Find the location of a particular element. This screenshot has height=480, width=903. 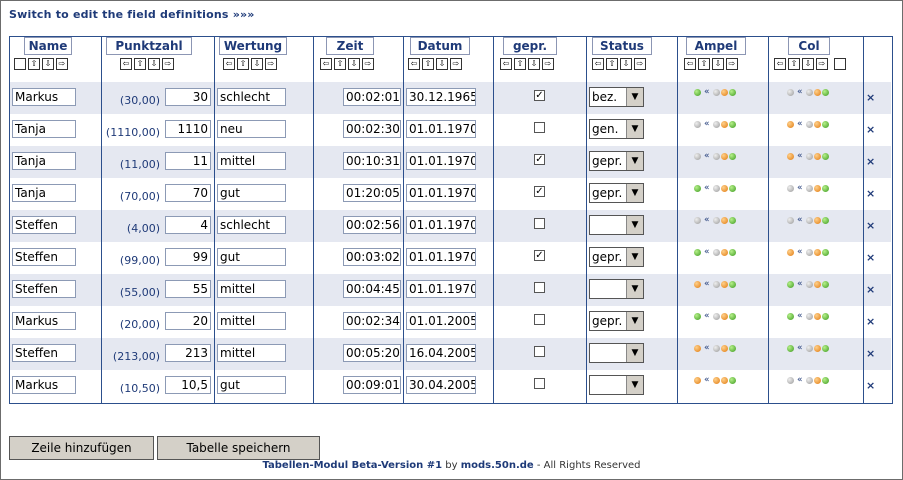

column-header-wertung: Wertung is located at coordinates (253, 46).